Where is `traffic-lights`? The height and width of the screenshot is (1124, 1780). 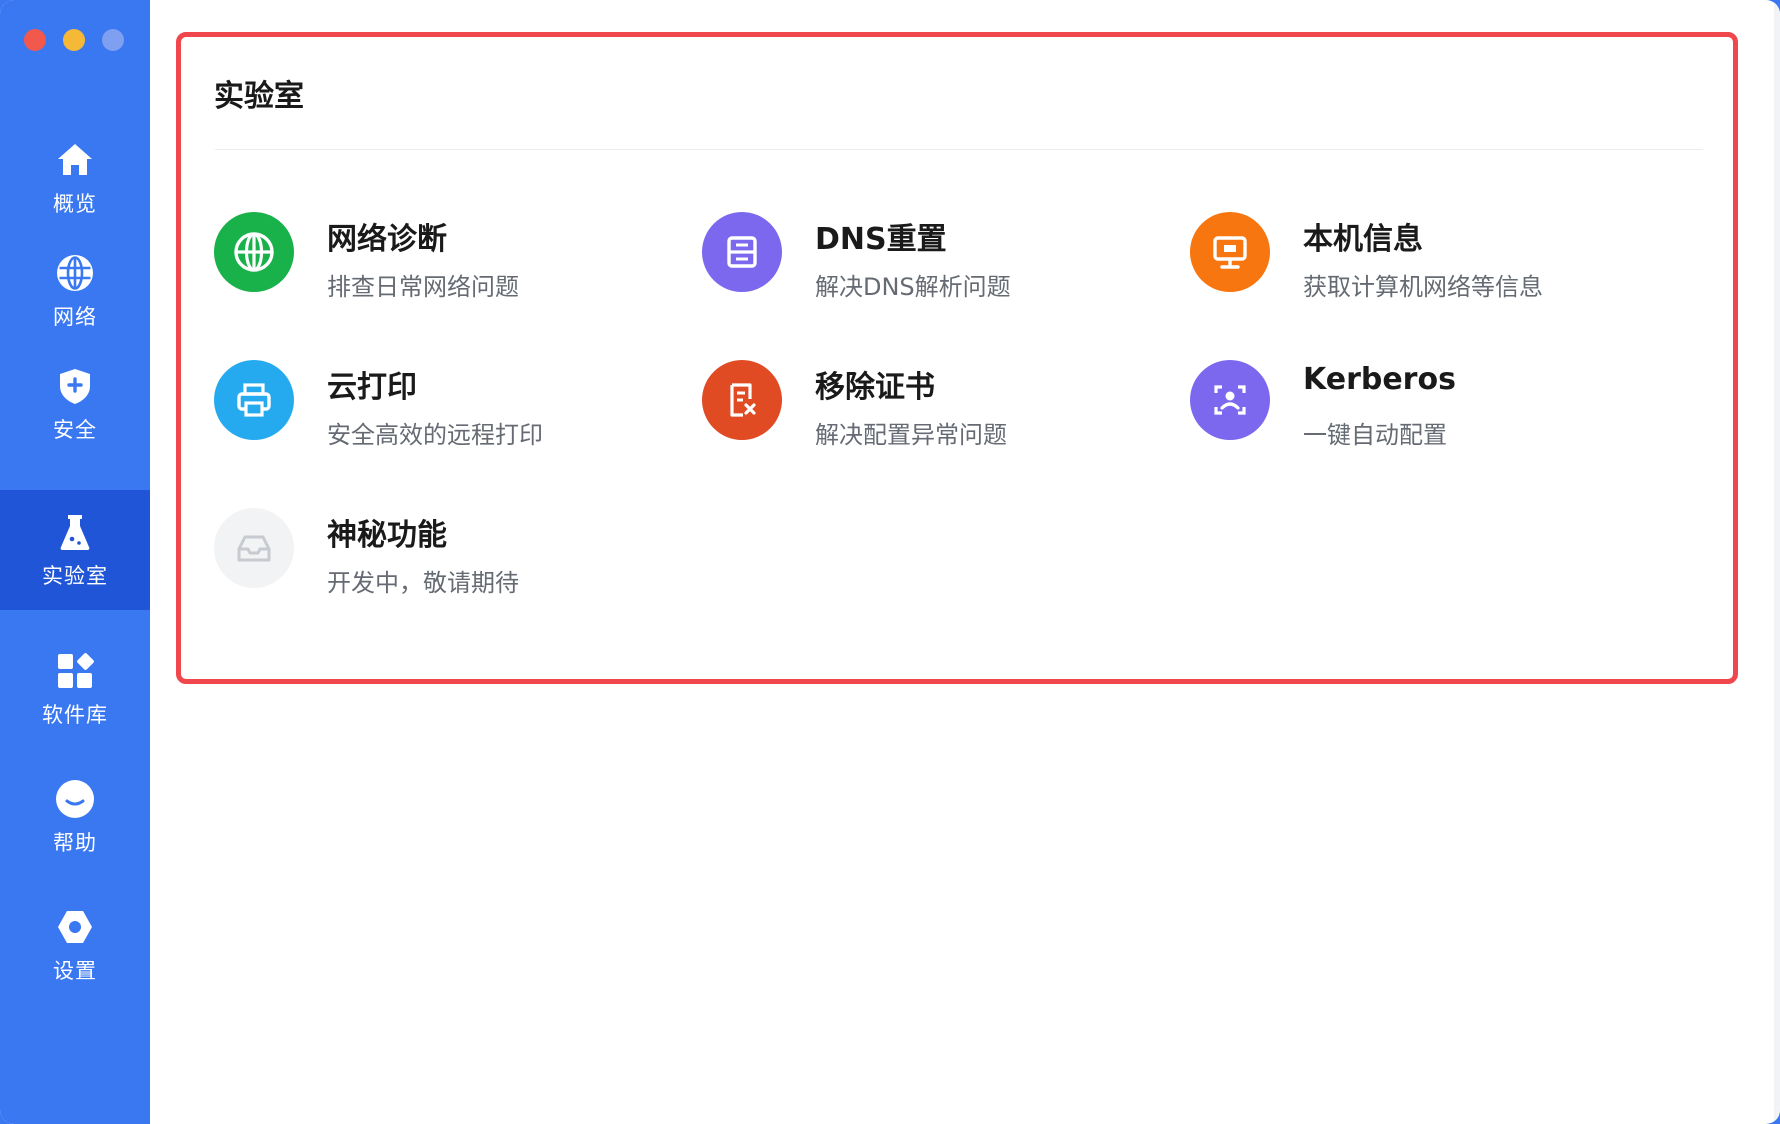
traffic-lights is located at coordinates (74, 40).